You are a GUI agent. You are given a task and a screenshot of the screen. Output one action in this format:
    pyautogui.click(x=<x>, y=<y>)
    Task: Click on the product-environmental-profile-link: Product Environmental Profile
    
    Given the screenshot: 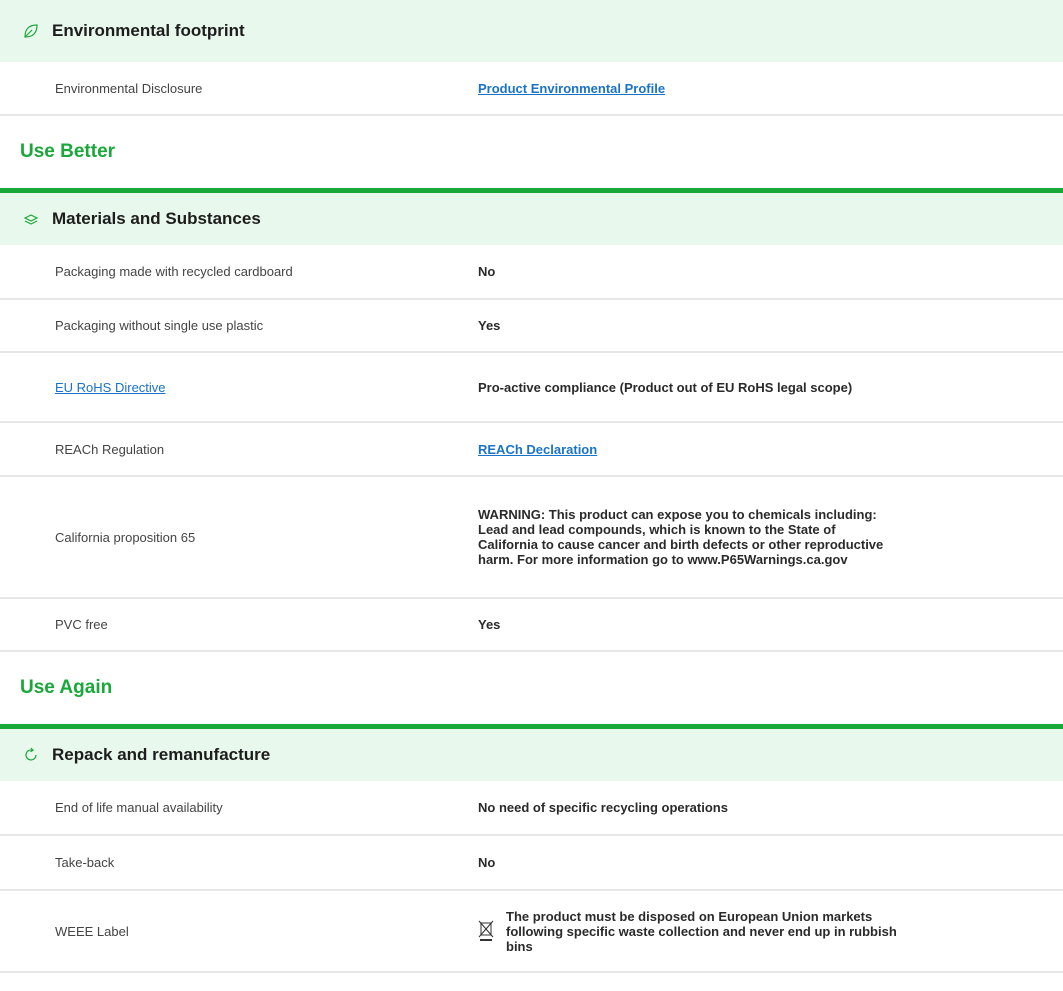 What is the action you would take?
    pyautogui.click(x=688, y=88)
    